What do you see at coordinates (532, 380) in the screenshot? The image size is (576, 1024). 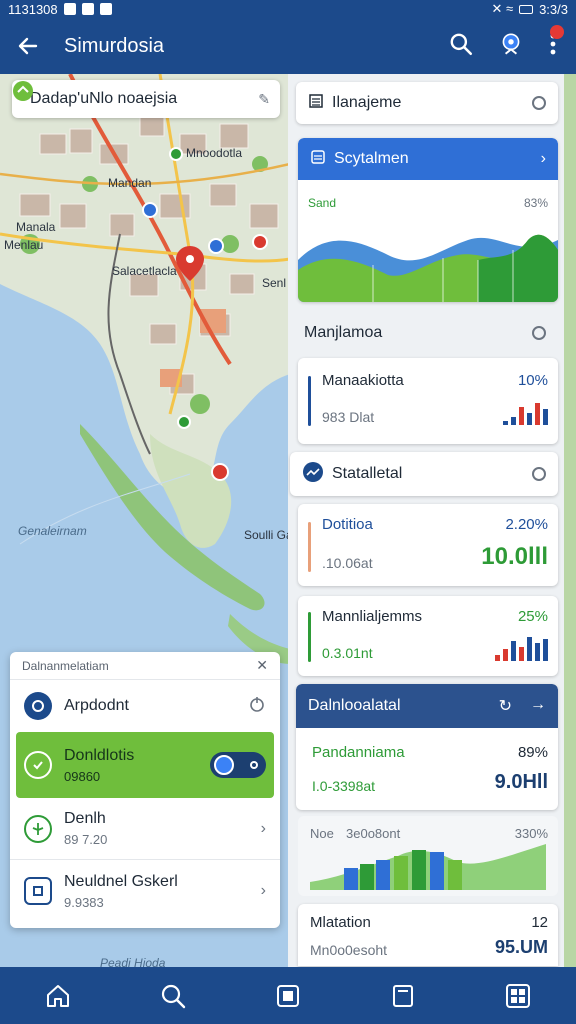 I see `stat-percent: 10%` at bounding box center [532, 380].